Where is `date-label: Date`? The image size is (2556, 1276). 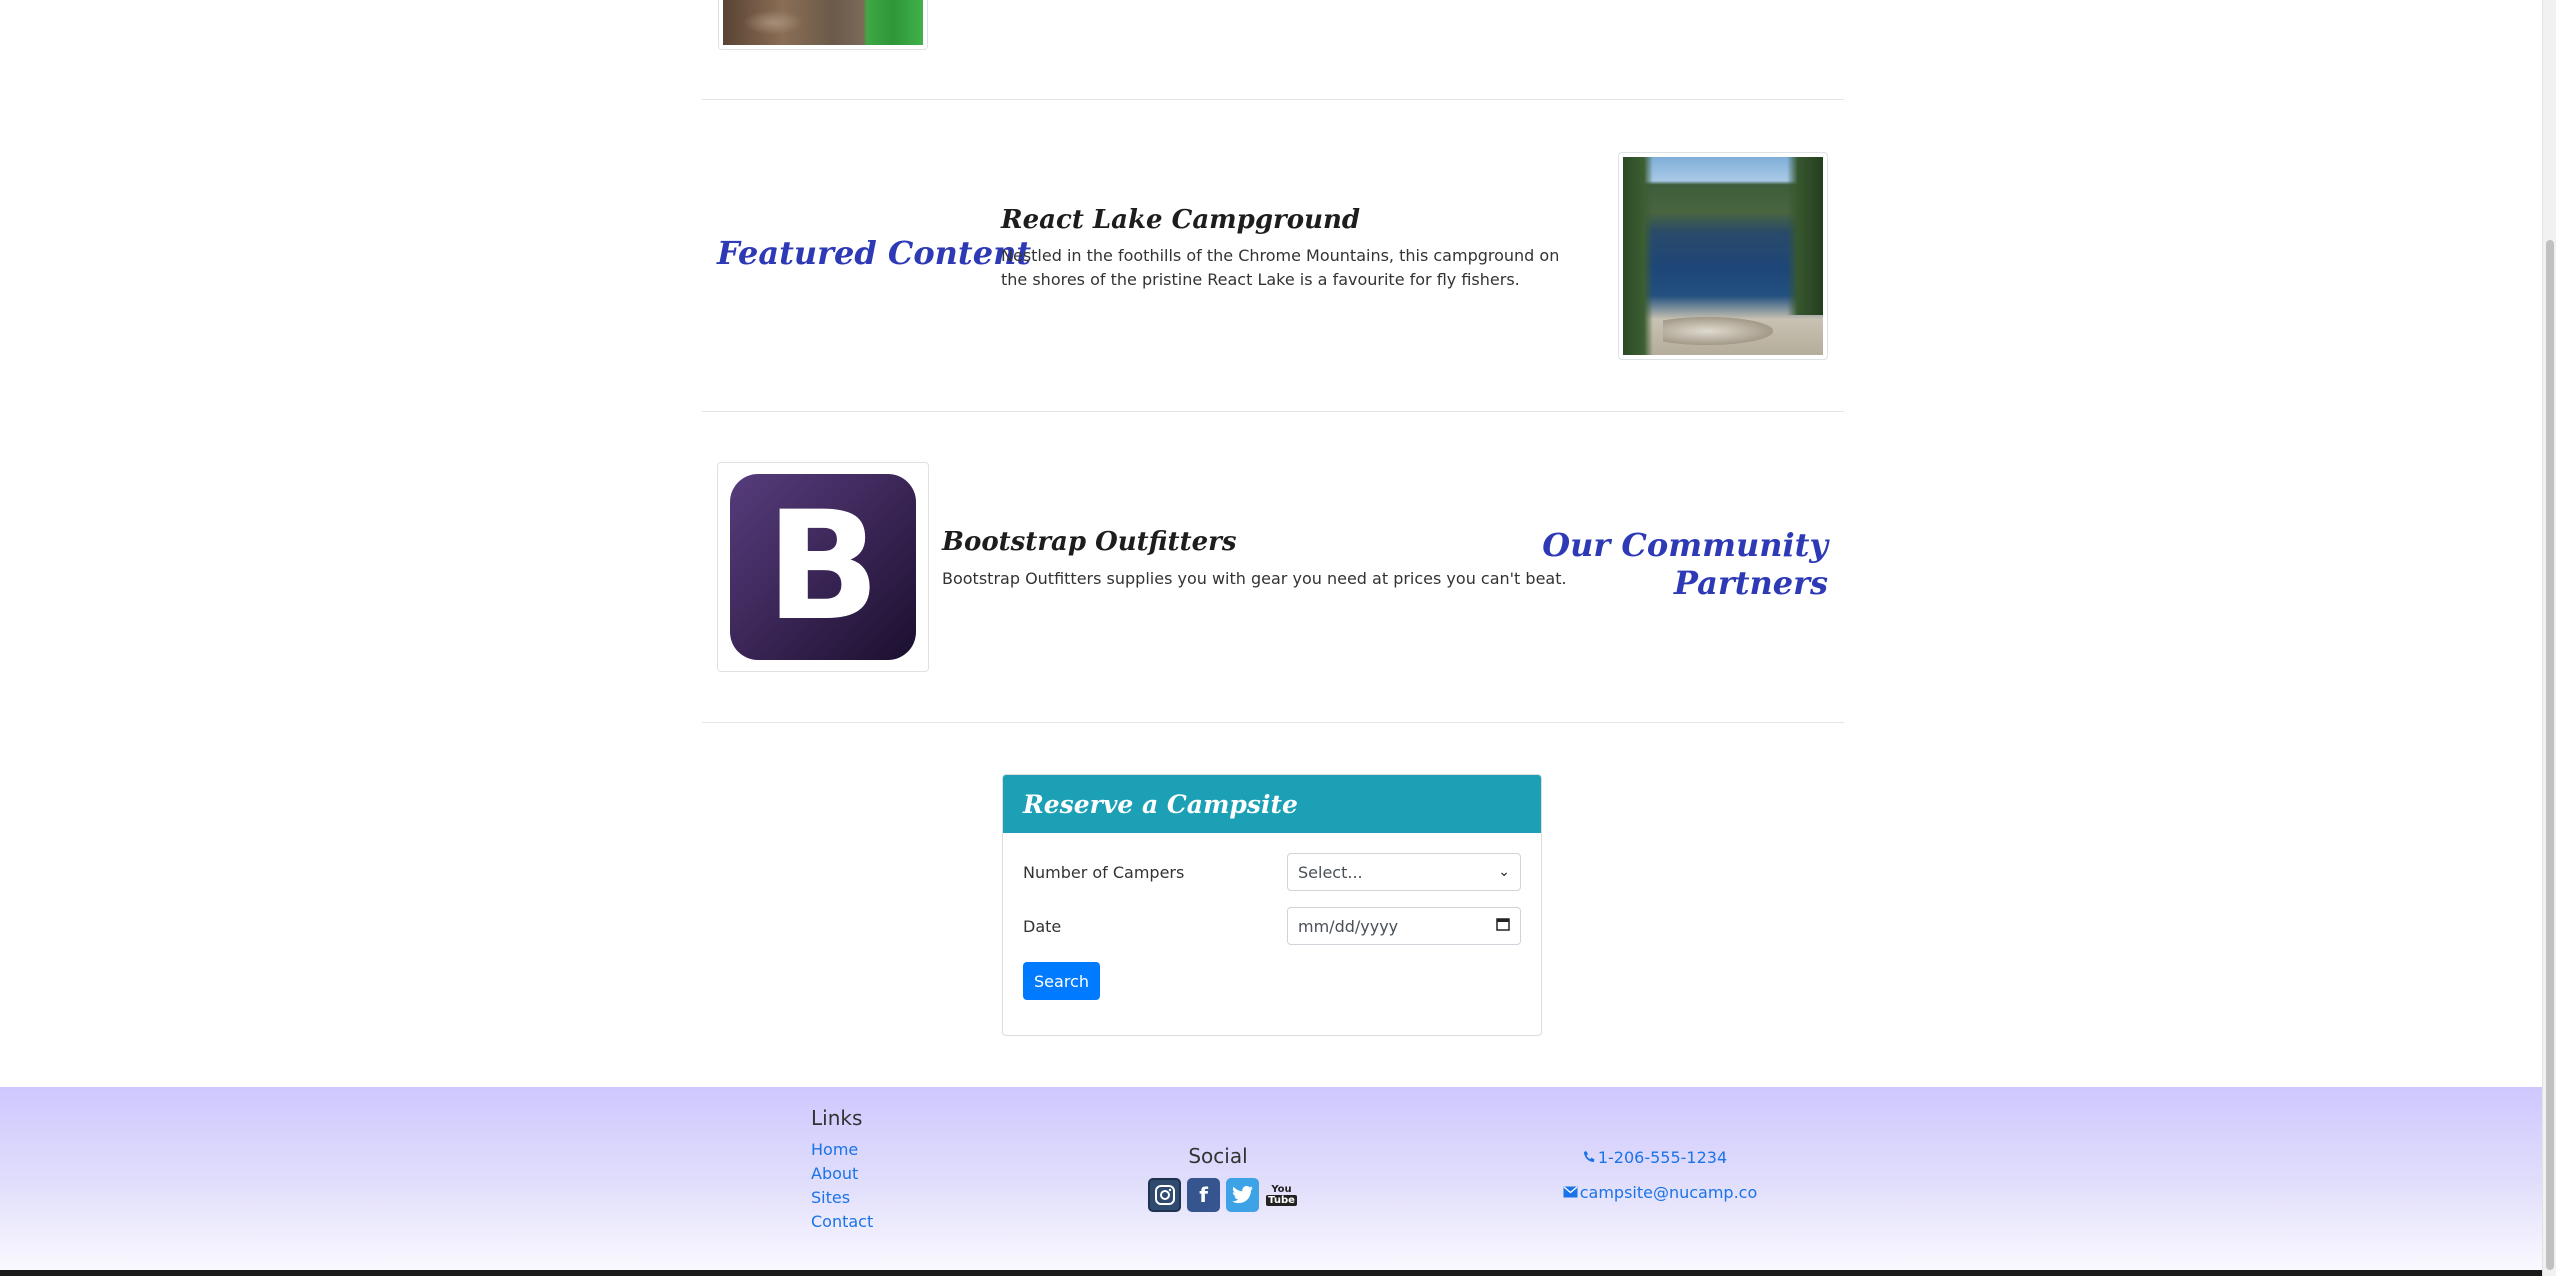 date-label: Date is located at coordinates (1042, 926).